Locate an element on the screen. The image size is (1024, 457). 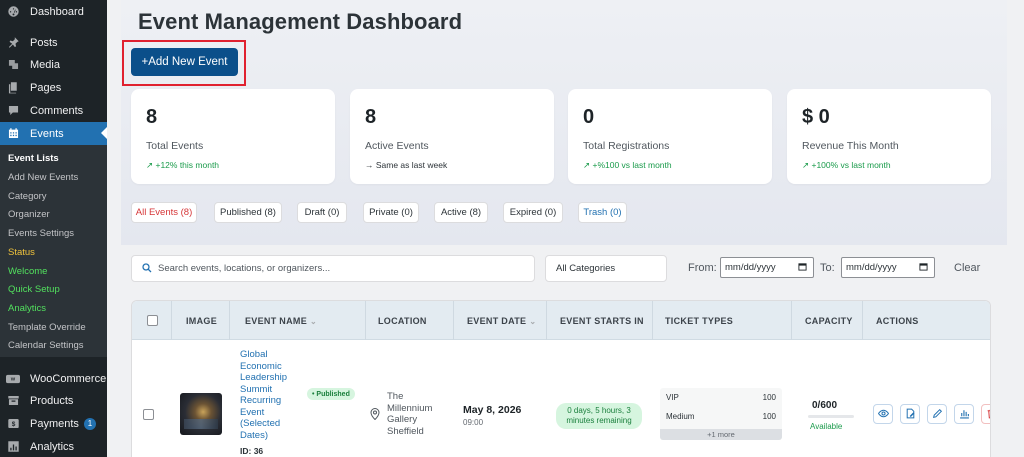
menu-label: Dashboard is located at coordinates (57, 11).